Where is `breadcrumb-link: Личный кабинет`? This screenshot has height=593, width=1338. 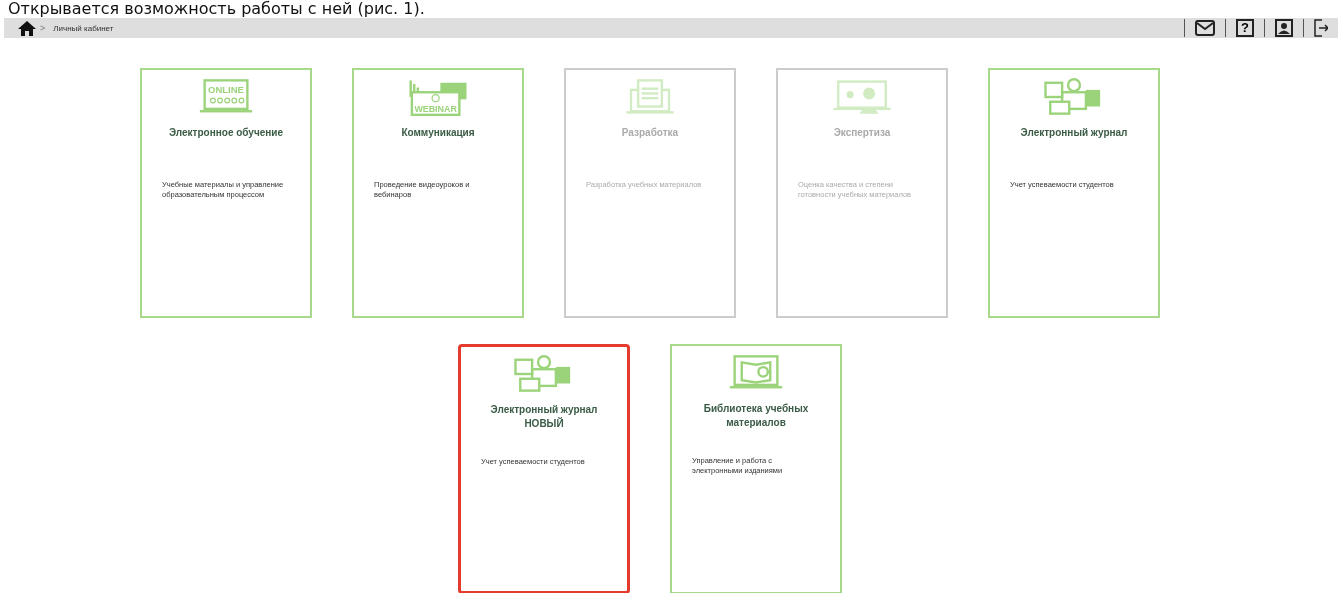
breadcrumb-link: Личный кабинет is located at coordinates (83, 28).